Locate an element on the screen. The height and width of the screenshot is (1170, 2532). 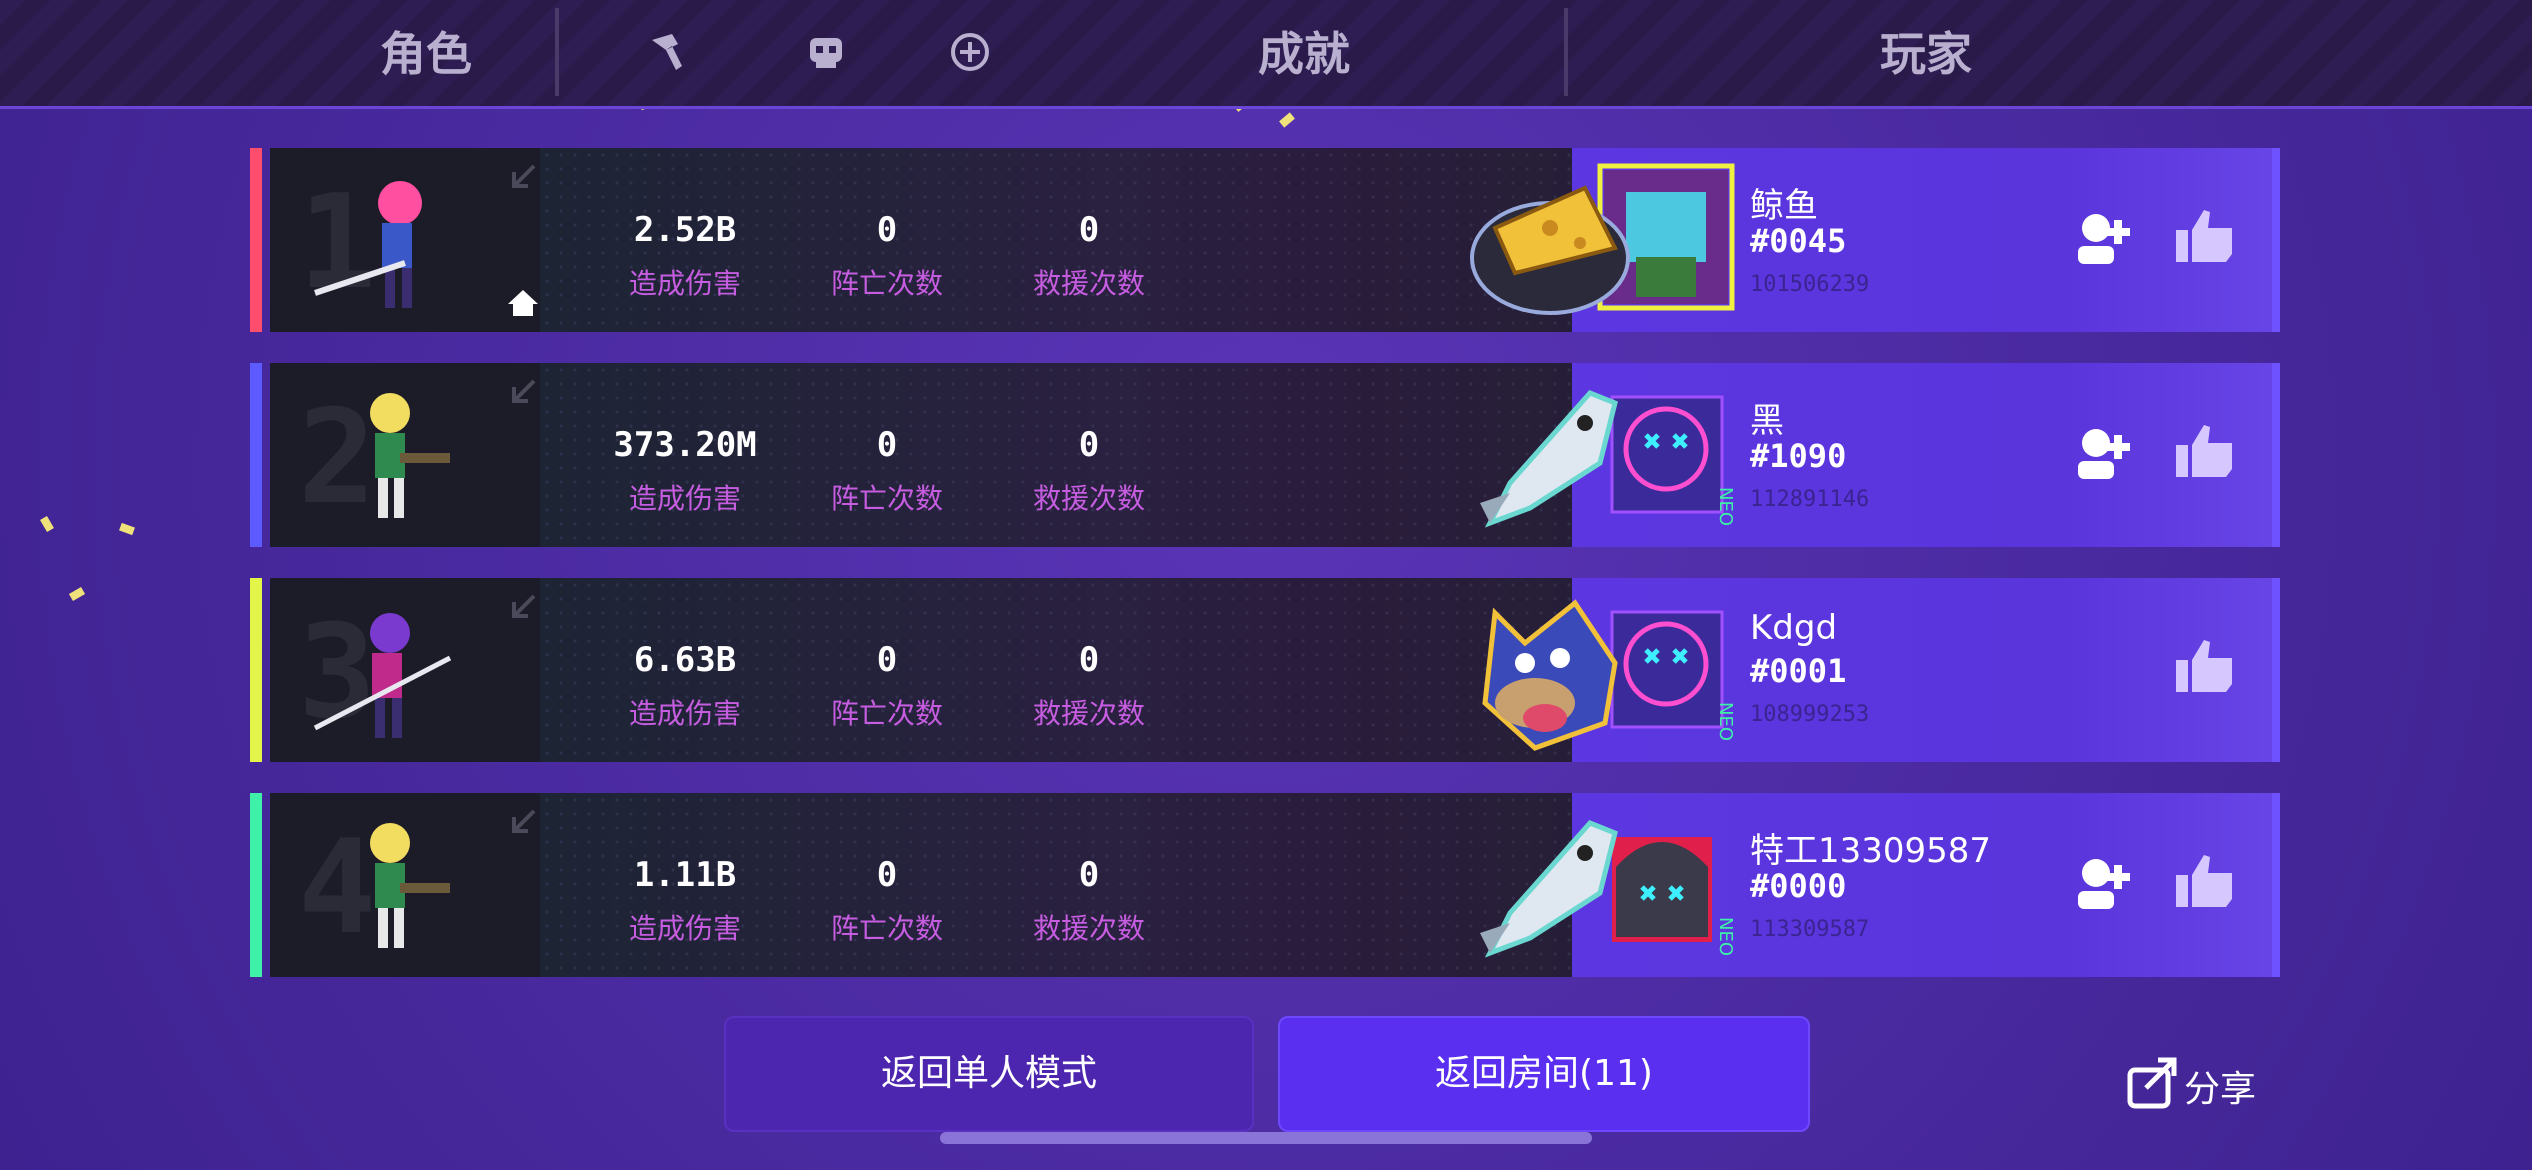
return-single-mode-button: 返回单人模式 is located at coordinates (989, 1074).